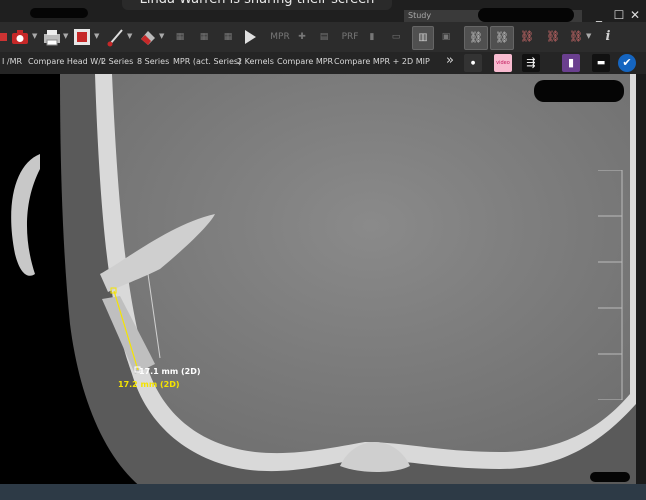  I want to click on mip-icon: ▤, so click(324, 37).